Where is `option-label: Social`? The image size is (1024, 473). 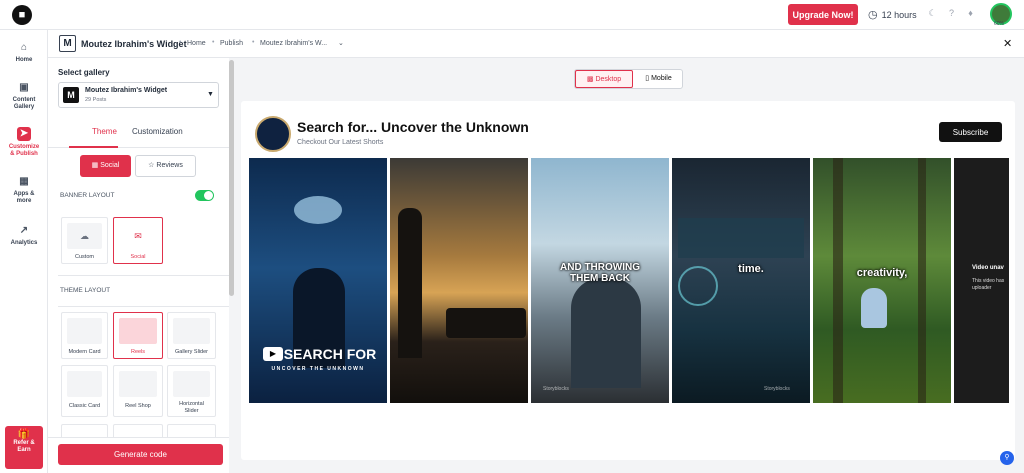
option-label: Social is located at coordinates (138, 257).